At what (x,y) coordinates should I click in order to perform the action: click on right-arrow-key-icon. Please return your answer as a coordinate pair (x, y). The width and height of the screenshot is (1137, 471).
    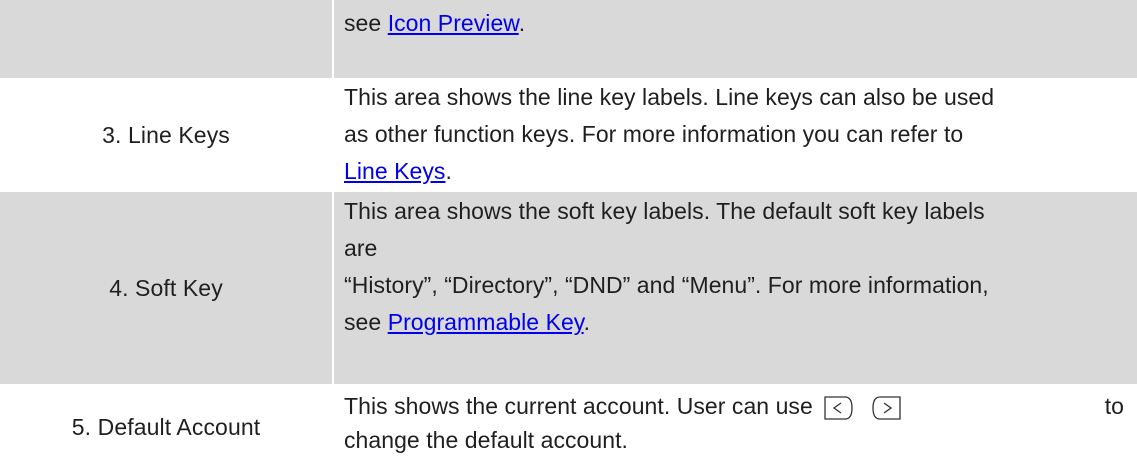
    Looking at the image, I should click on (886, 408).